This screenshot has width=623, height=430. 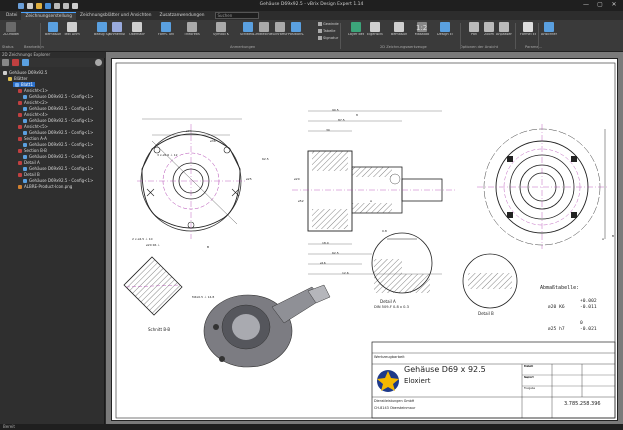 I want to click on tree-item: Gehäuse D69x92.5, so click(x=25, y=72).